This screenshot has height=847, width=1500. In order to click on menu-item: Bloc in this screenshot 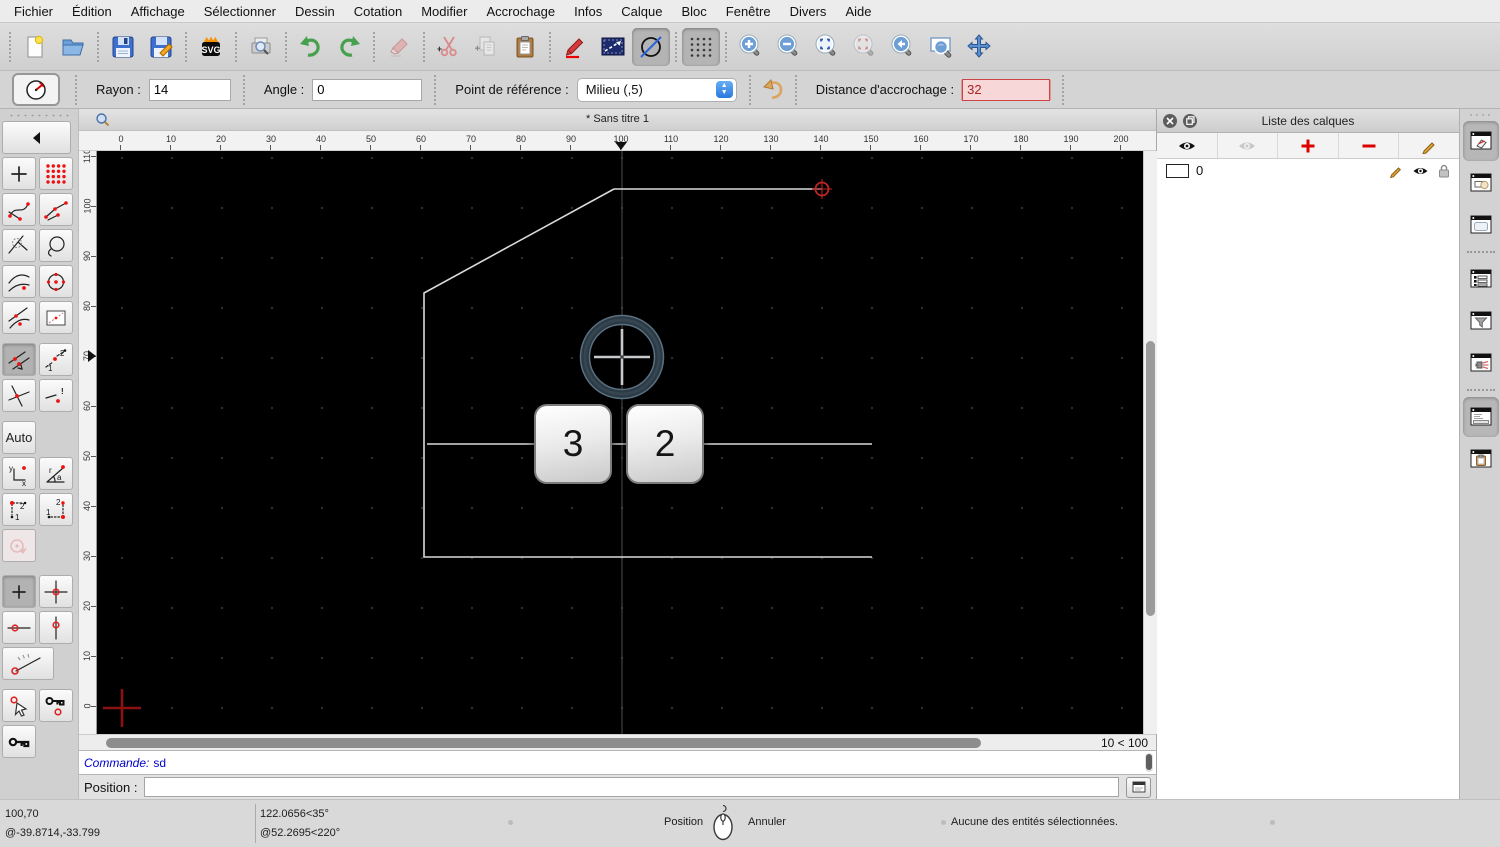, I will do `click(693, 11)`.